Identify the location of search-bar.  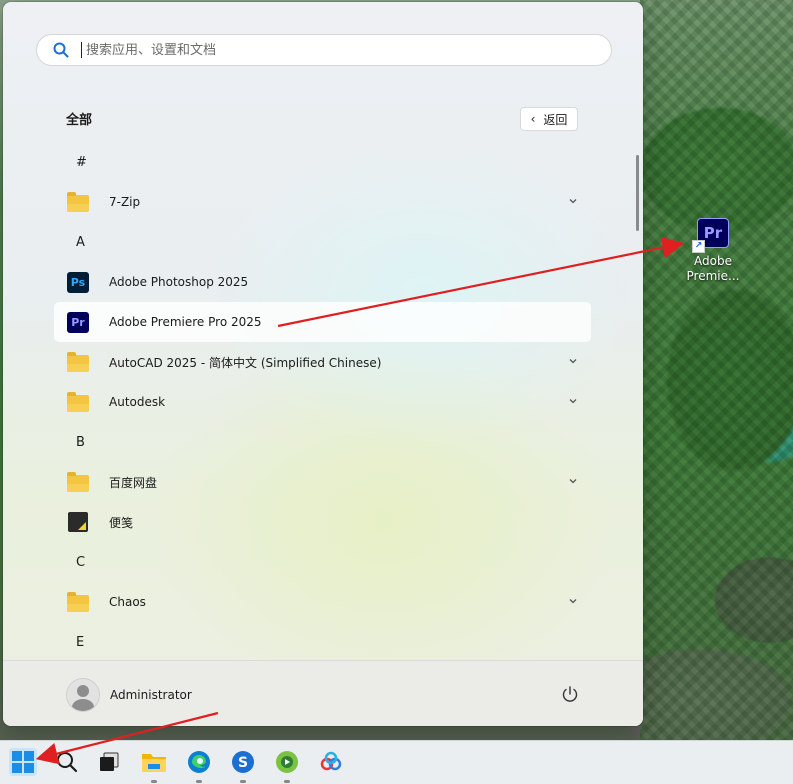
(324, 50).